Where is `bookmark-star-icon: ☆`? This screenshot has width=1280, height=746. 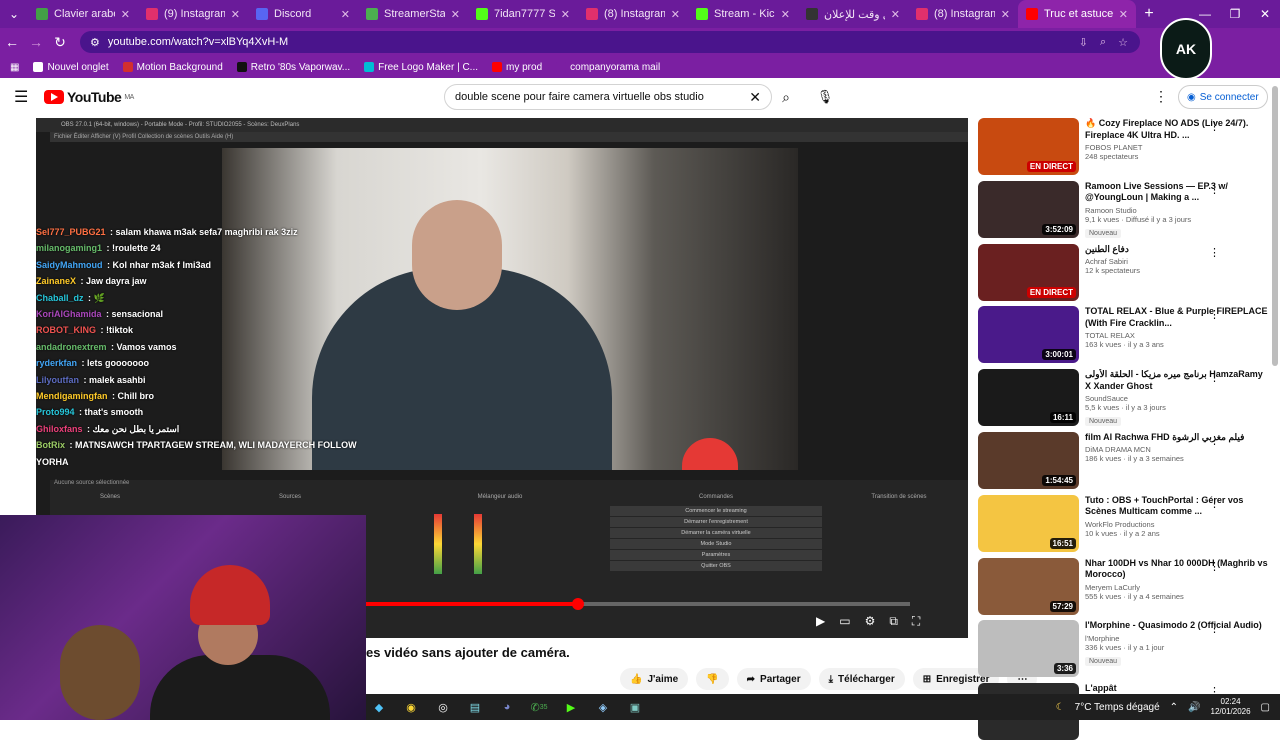 bookmark-star-icon: ☆ is located at coordinates (1123, 42).